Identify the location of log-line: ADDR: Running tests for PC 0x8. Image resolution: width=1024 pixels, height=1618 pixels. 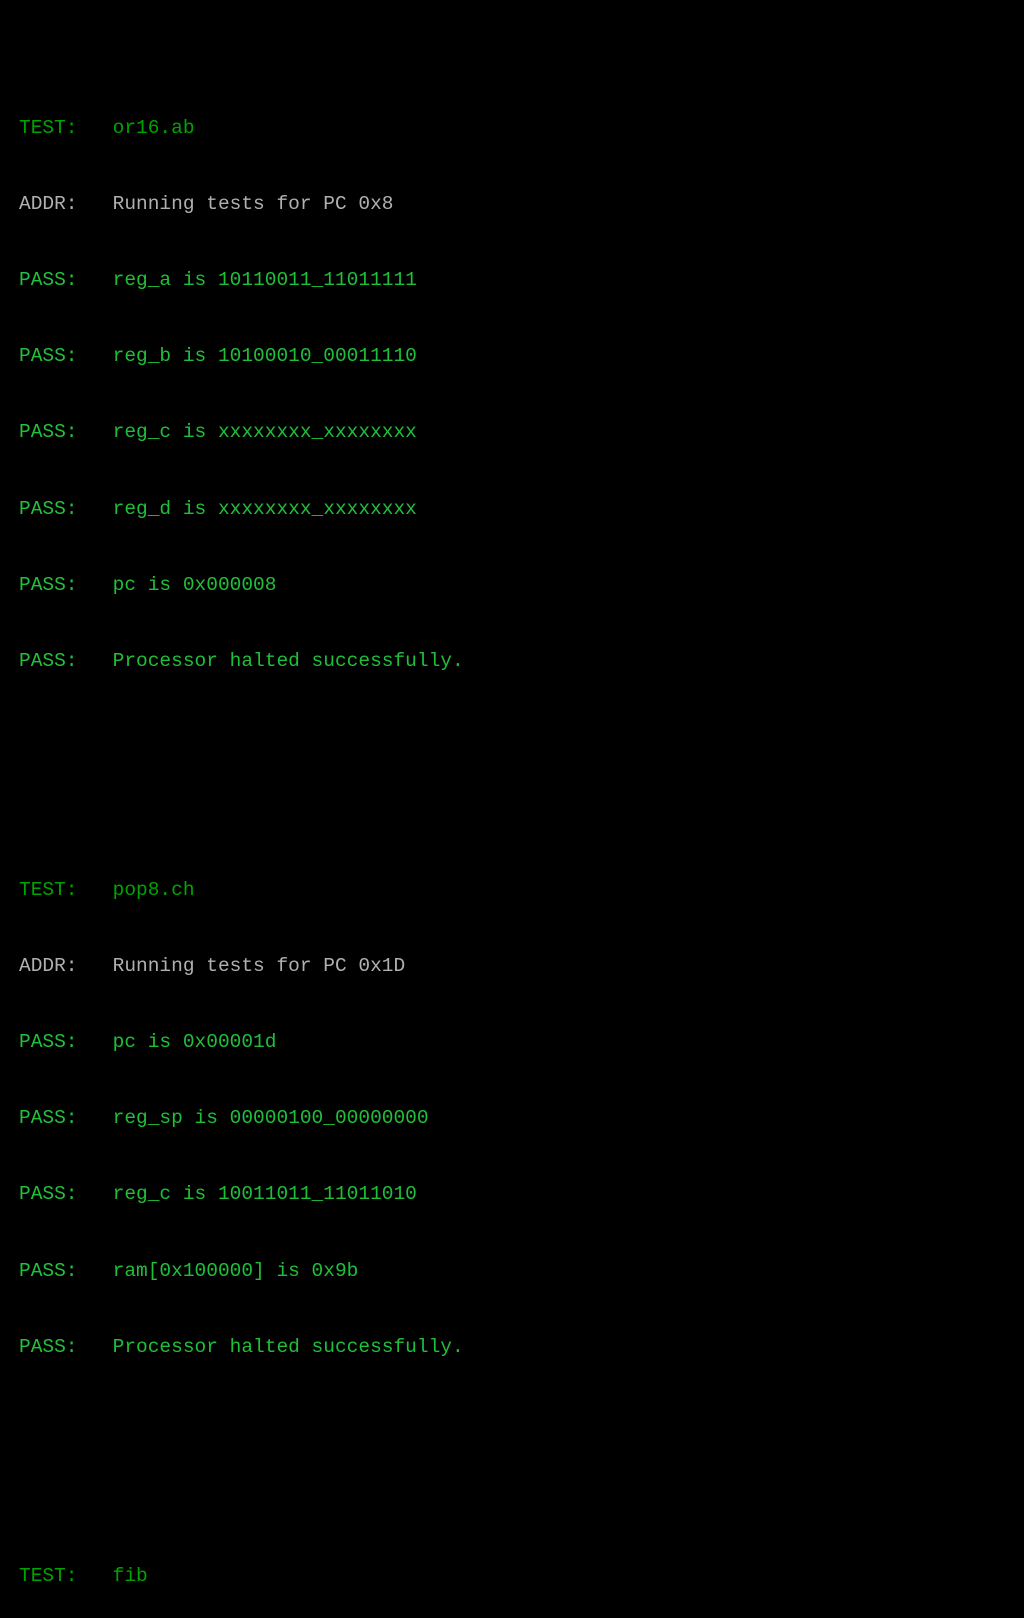
(428, 204).